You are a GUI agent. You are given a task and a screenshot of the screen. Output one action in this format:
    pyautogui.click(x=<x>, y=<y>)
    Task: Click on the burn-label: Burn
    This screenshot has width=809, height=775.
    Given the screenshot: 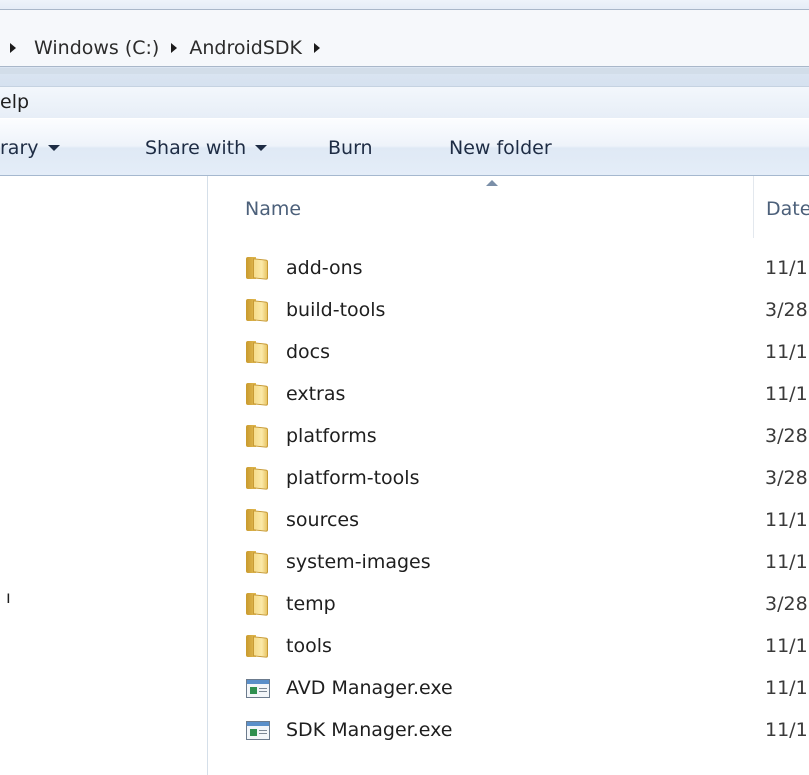 What is the action you would take?
    pyautogui.click(x=350, y=148)
    